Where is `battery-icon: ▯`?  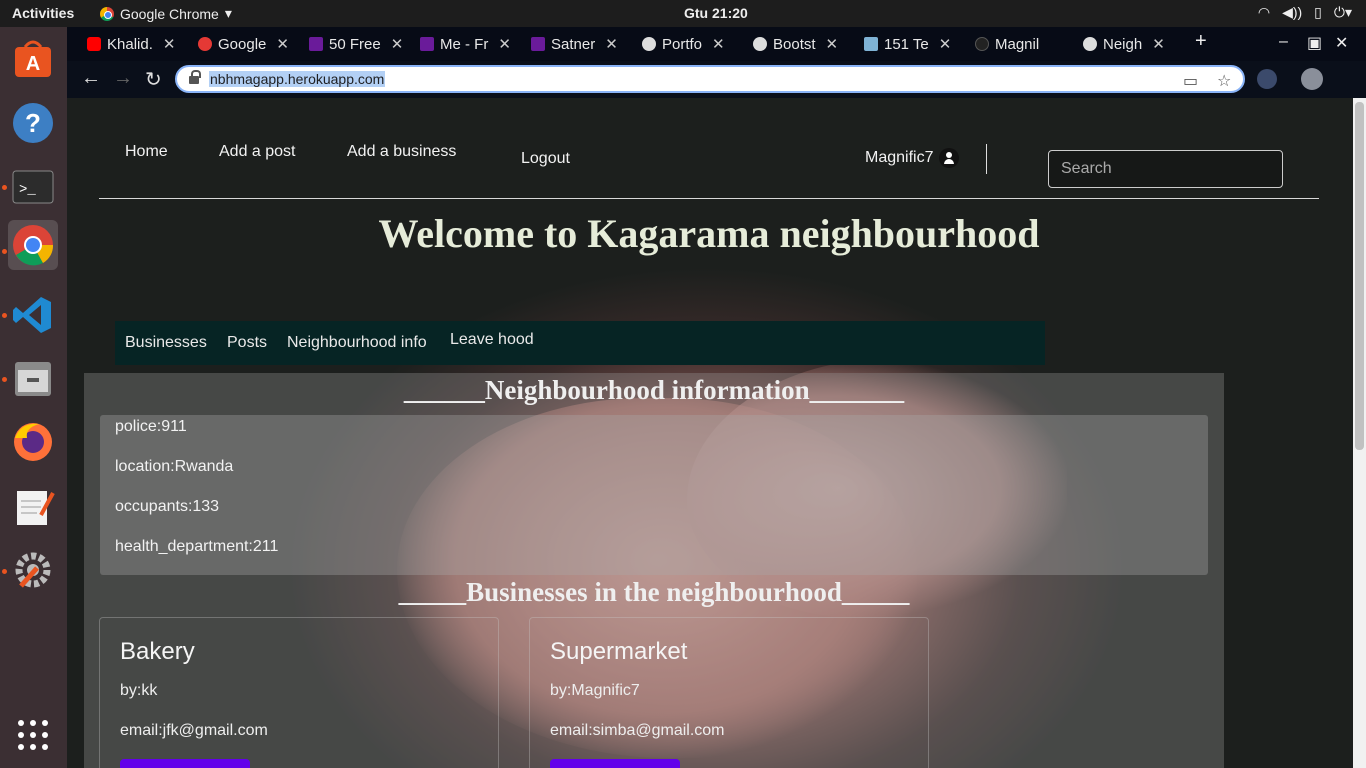 battery-icon: ▯ is located at coordinates (1318, 12).